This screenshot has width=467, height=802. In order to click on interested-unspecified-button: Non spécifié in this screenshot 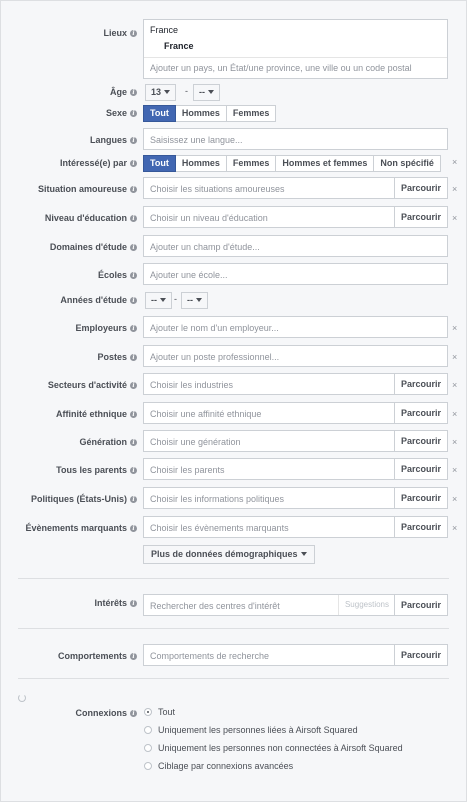, I will do `click(407, 163)`.